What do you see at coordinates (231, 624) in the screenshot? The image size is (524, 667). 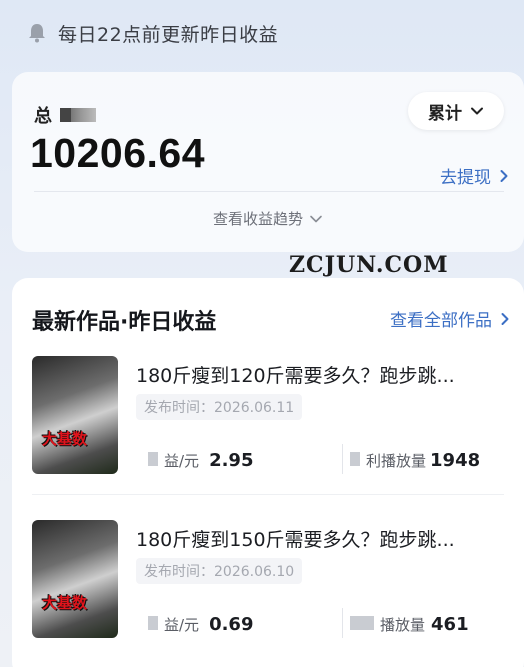 I see `income-value: 0.69` at bounding box center [231, 624].